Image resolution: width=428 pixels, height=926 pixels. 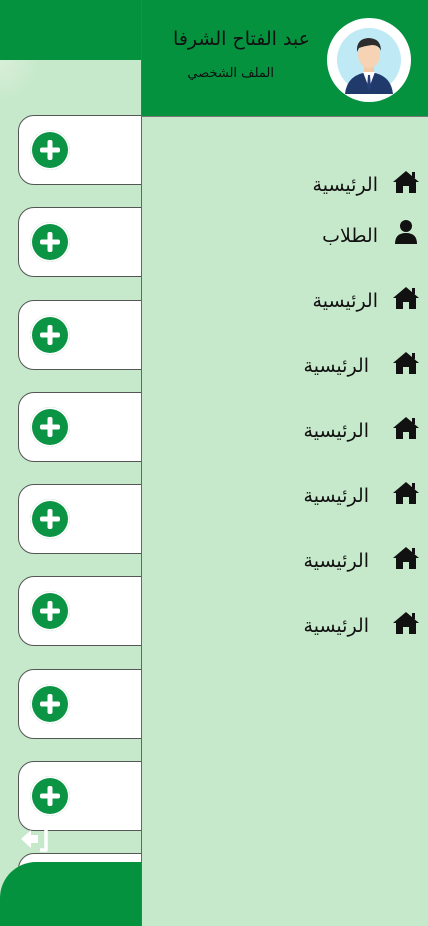 I want to click on drawer-header: عبد الفتاح الشرفا الملف الشخصي, so click(x=285, y=58).